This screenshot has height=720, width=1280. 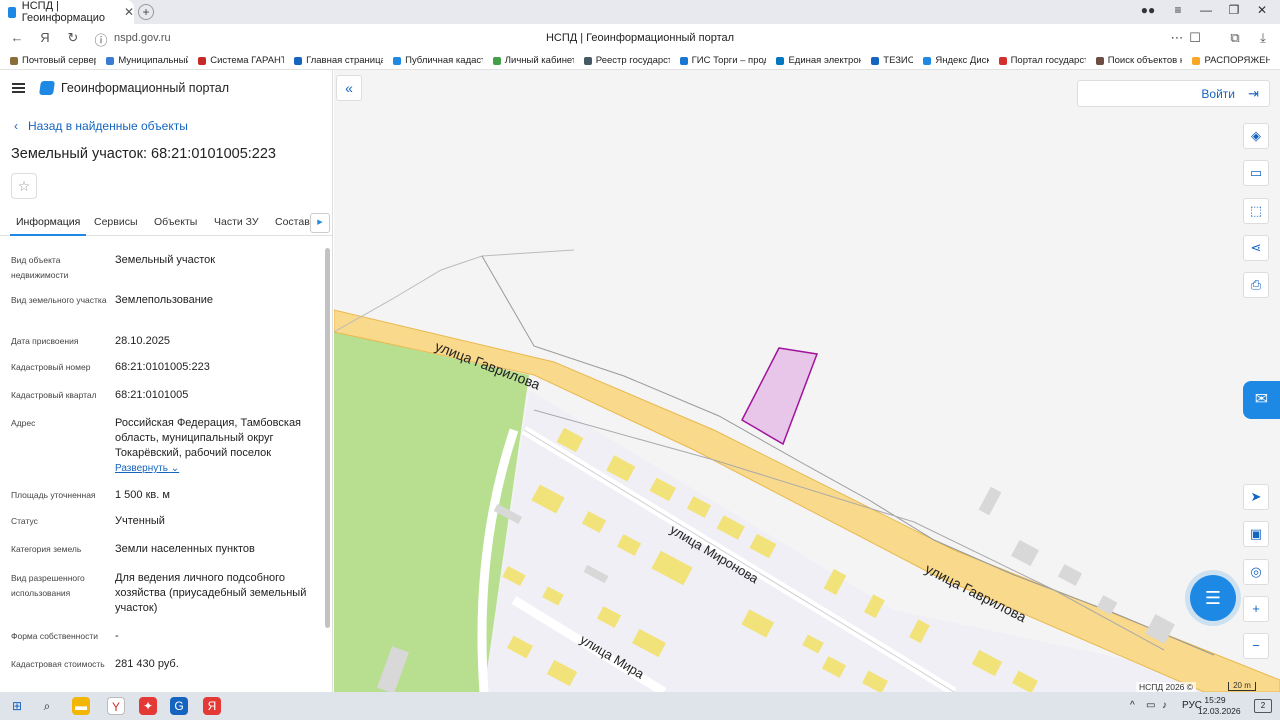 What do you see at coordinates (818, 60) in the screenshot?
I see `bookmark-item: Единая электрон` at bounding box center [818, 60].